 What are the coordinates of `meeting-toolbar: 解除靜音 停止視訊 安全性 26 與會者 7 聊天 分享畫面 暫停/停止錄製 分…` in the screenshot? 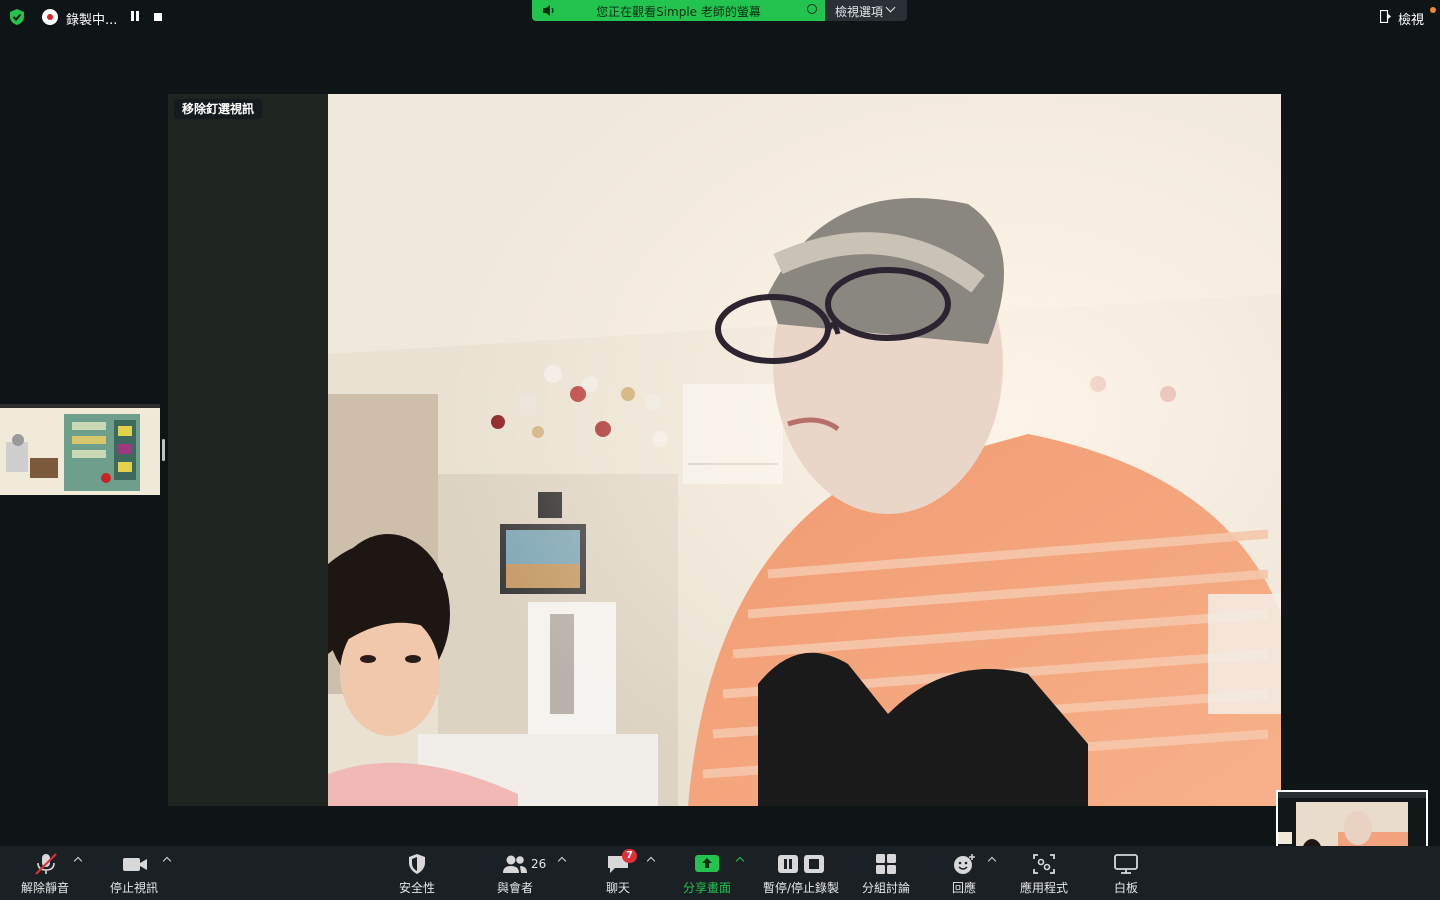 It's located at (720, 873).